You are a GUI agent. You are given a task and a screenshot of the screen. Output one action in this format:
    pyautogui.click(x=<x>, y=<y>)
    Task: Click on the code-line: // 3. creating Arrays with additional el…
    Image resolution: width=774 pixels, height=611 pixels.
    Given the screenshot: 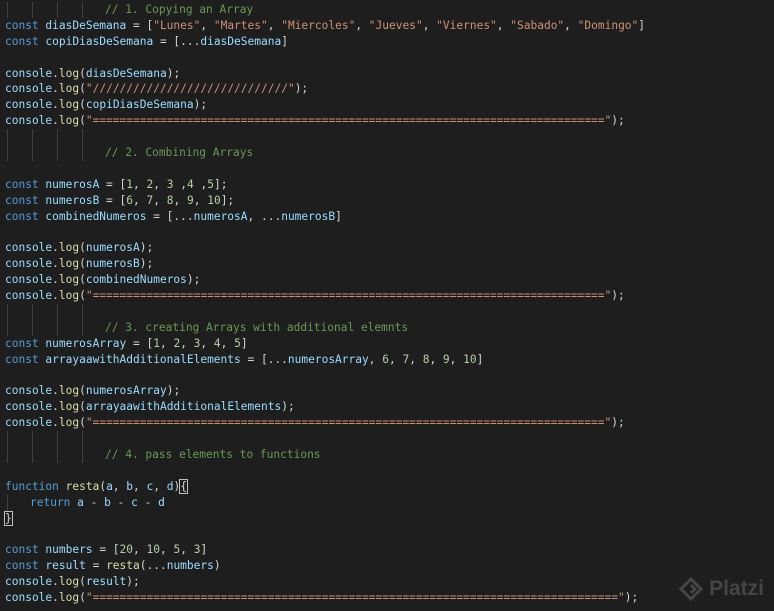 What is the action you would take?
    pyautogui.click(x=387, y=327)
    